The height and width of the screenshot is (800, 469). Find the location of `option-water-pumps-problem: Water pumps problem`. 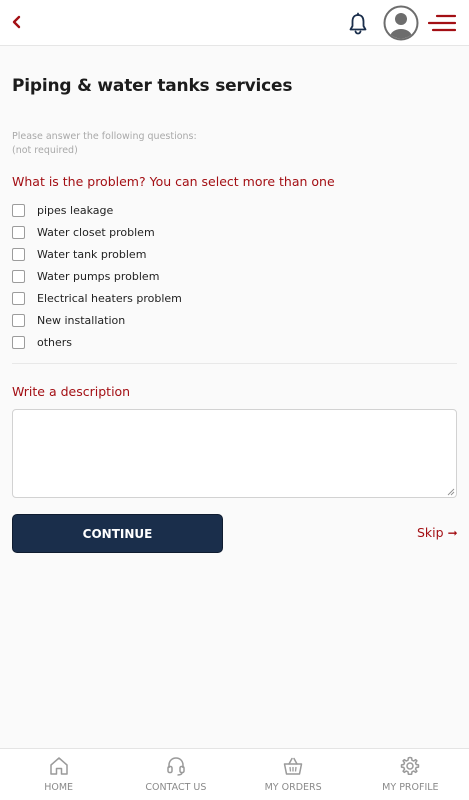

option-water-pumps-problem: Water pumps problem is located at coordinates (85, 276).